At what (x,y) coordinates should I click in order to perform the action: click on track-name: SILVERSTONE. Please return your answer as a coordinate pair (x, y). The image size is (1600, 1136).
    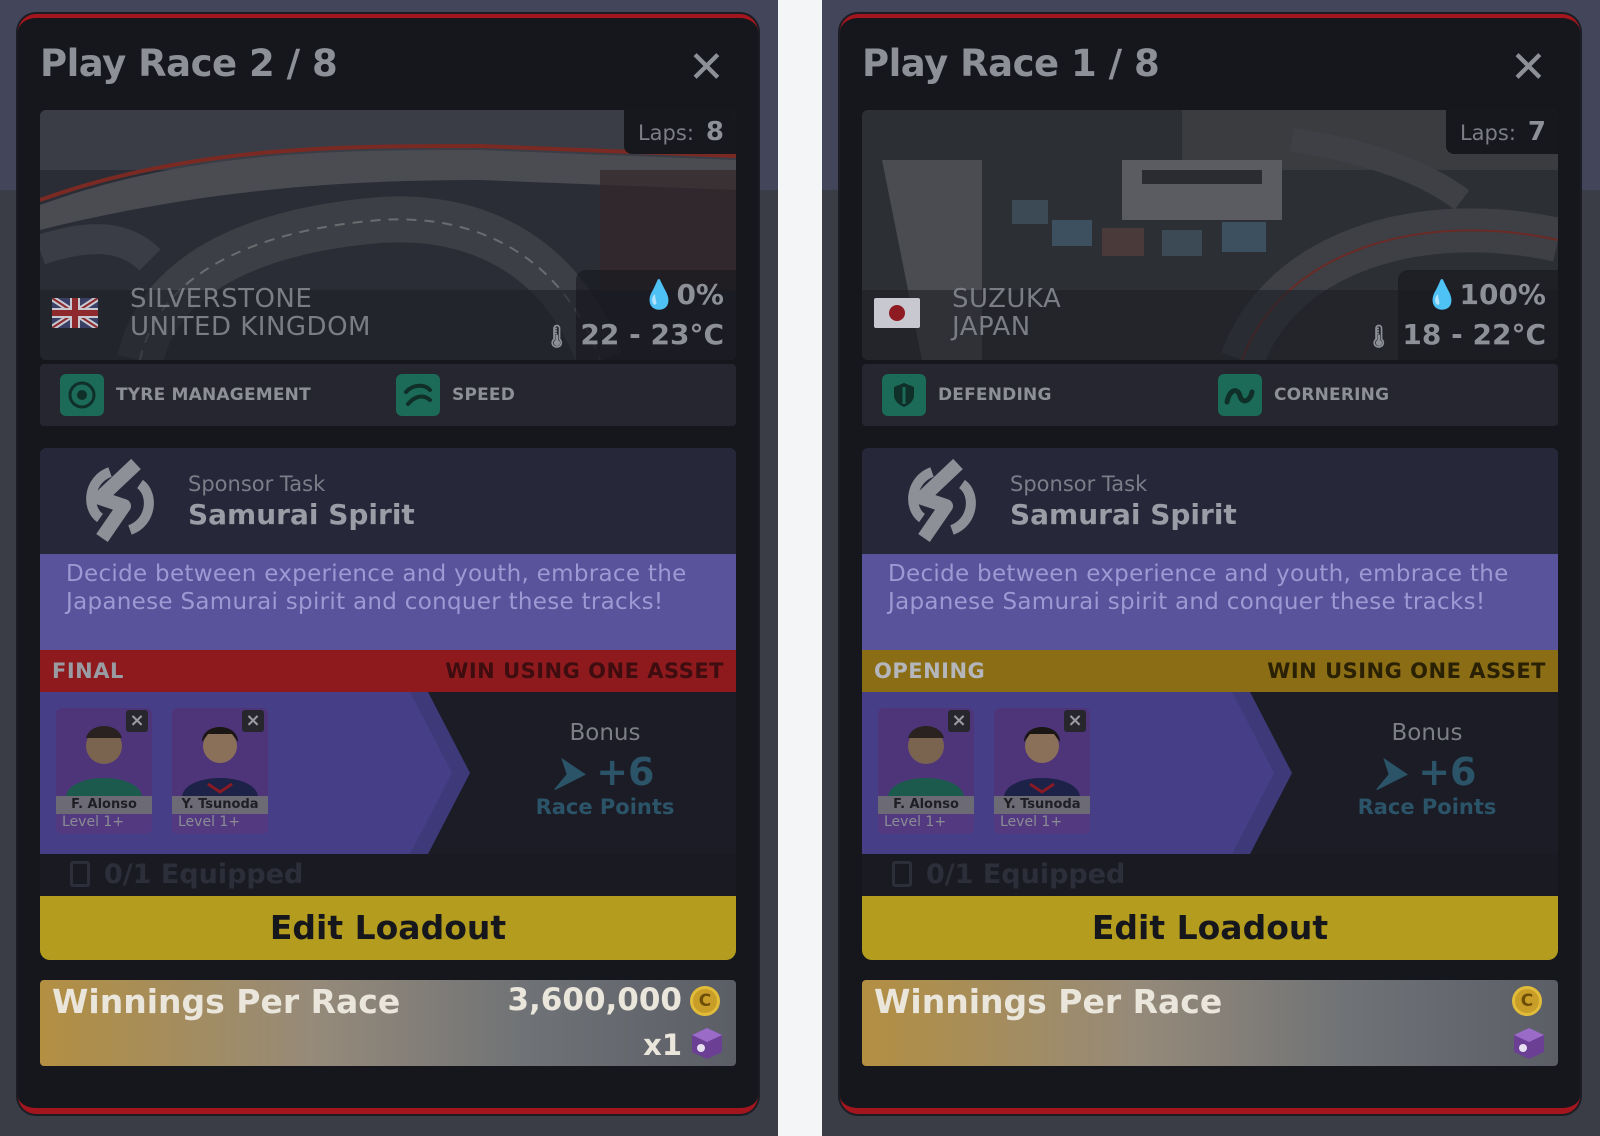
    Looking at the image, I should click on (221, 299).